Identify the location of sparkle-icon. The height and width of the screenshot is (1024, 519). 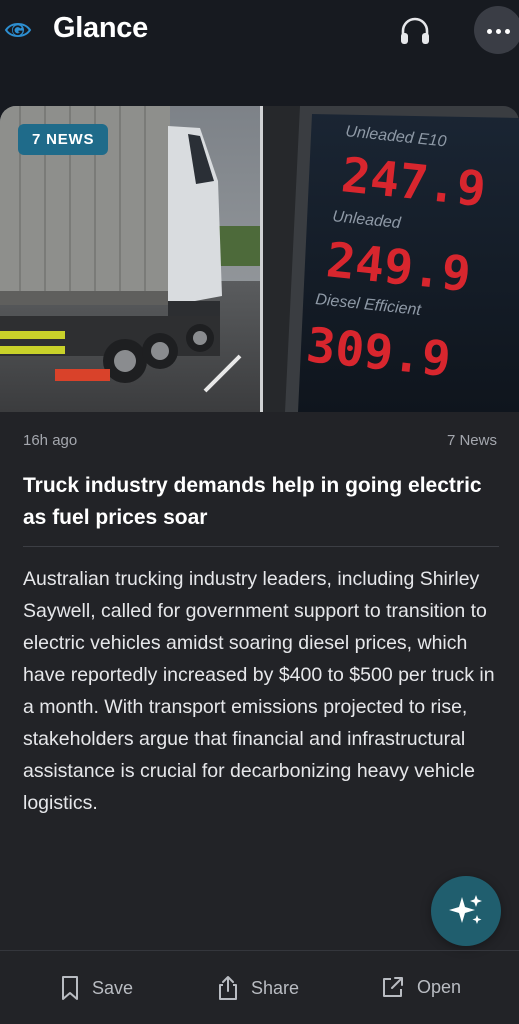
(465, 909).